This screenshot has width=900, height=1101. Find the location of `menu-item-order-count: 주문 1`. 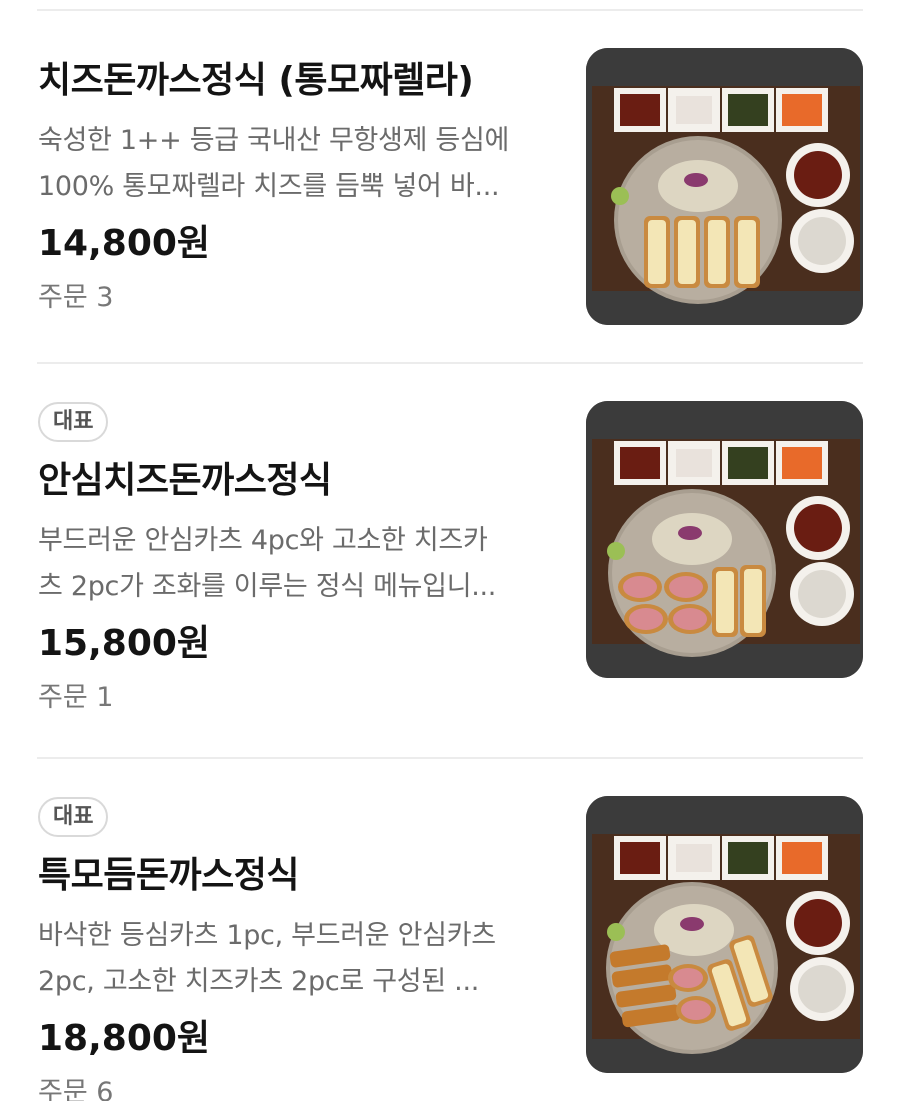

menu-item-order-count: 주문 1 is located at coordinates (76, 697).